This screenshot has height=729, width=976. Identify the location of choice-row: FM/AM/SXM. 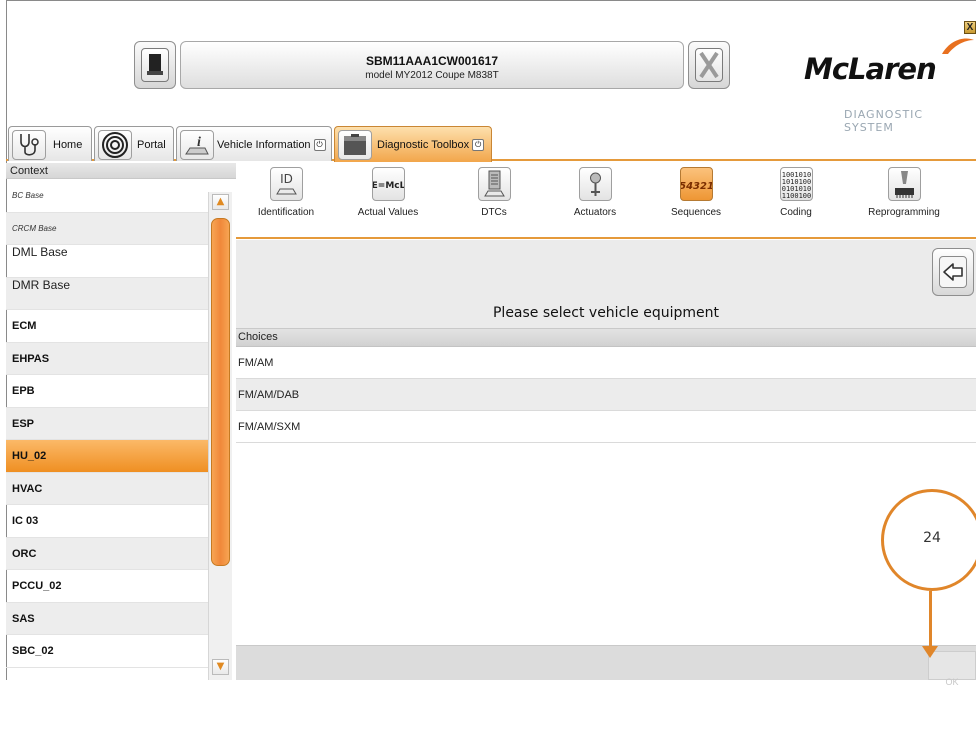
(606, 427).